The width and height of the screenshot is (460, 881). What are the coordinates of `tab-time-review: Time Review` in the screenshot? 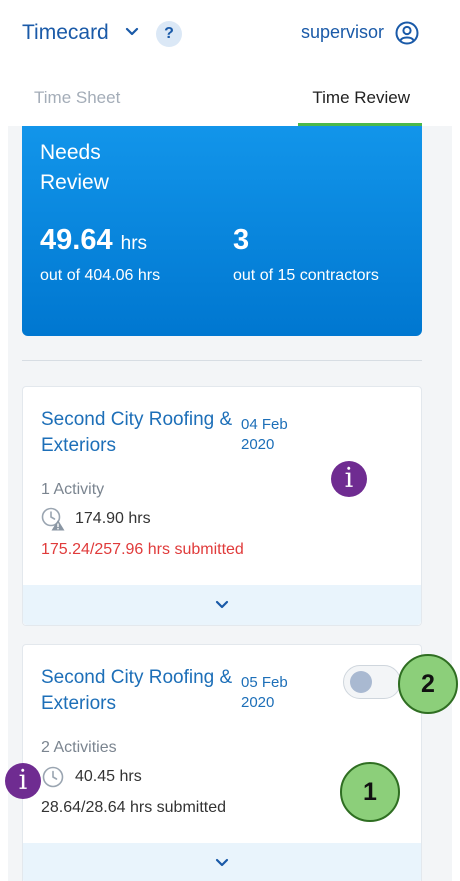 It's located at (361, 98).